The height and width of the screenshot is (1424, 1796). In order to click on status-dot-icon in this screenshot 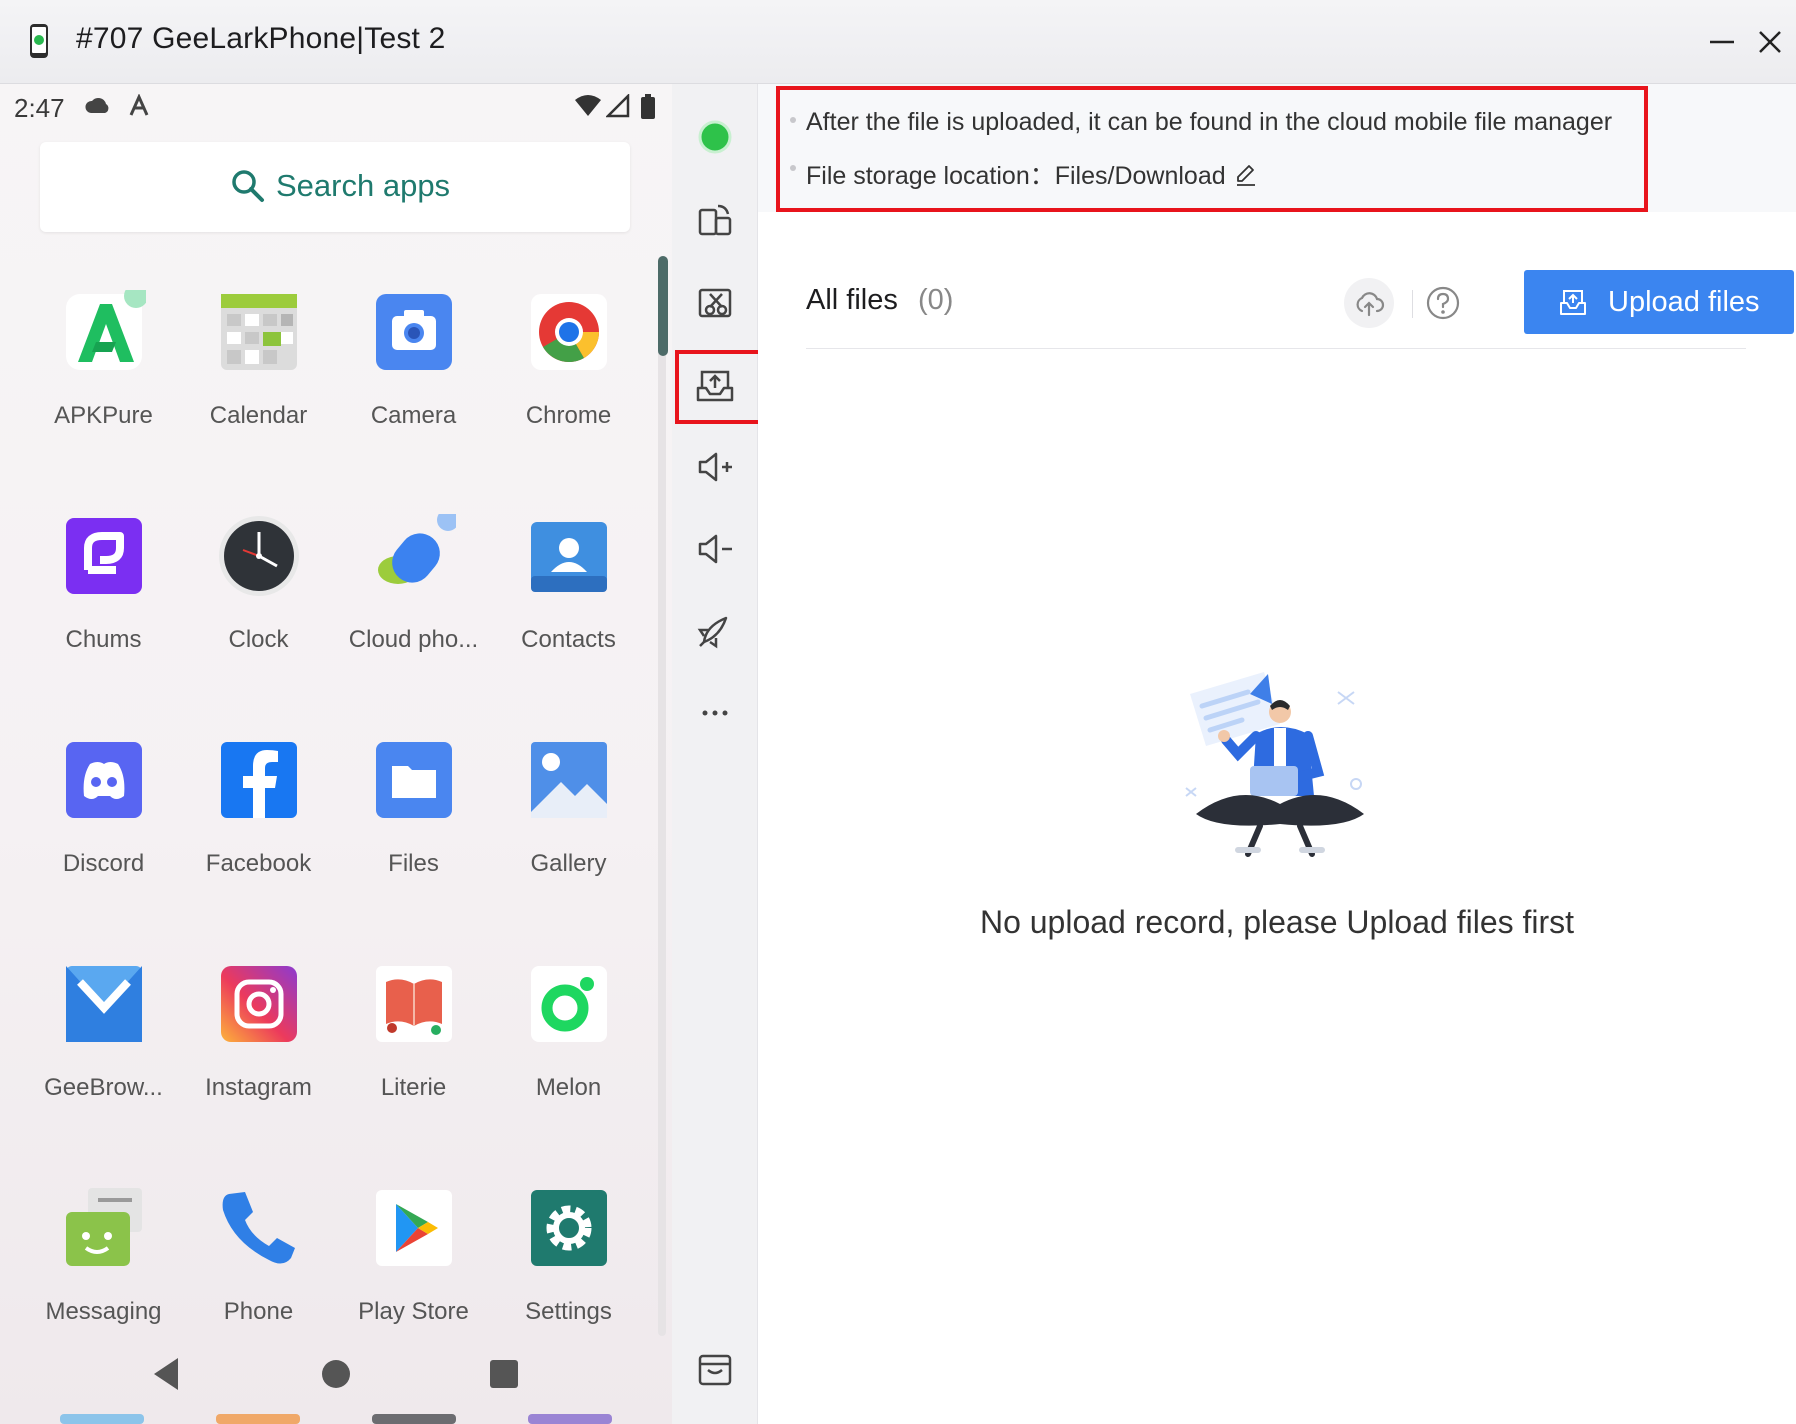, I will do `click(715, 137)`.